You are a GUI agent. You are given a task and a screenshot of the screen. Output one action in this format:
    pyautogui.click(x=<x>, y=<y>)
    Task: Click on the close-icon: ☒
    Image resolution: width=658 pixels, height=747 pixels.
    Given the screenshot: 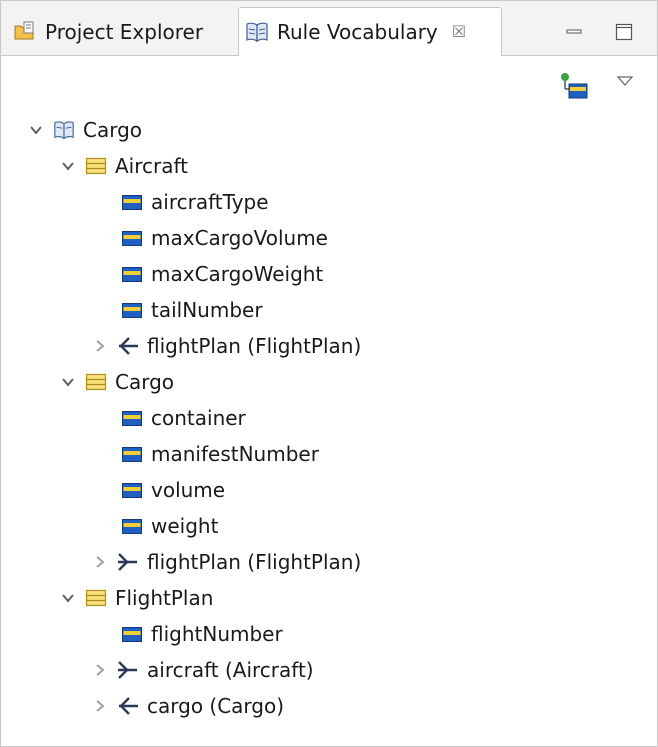 What is the action you would take?
    pyautogui.click(x=459, y=32)
    